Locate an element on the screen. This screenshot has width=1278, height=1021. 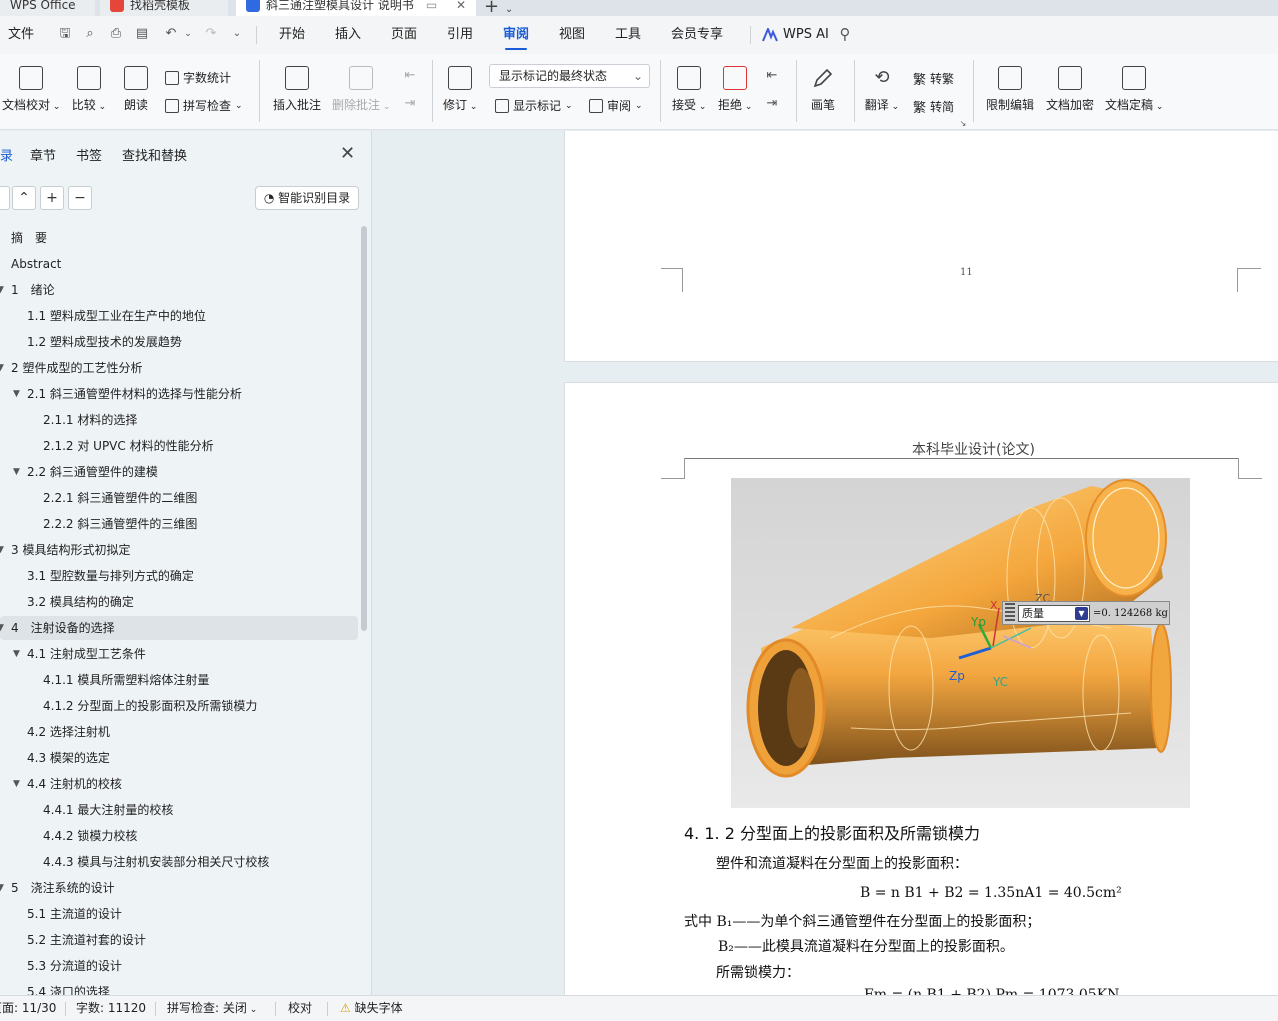
word-count: 字数: 11120 is located at coordinates (111, 1008).